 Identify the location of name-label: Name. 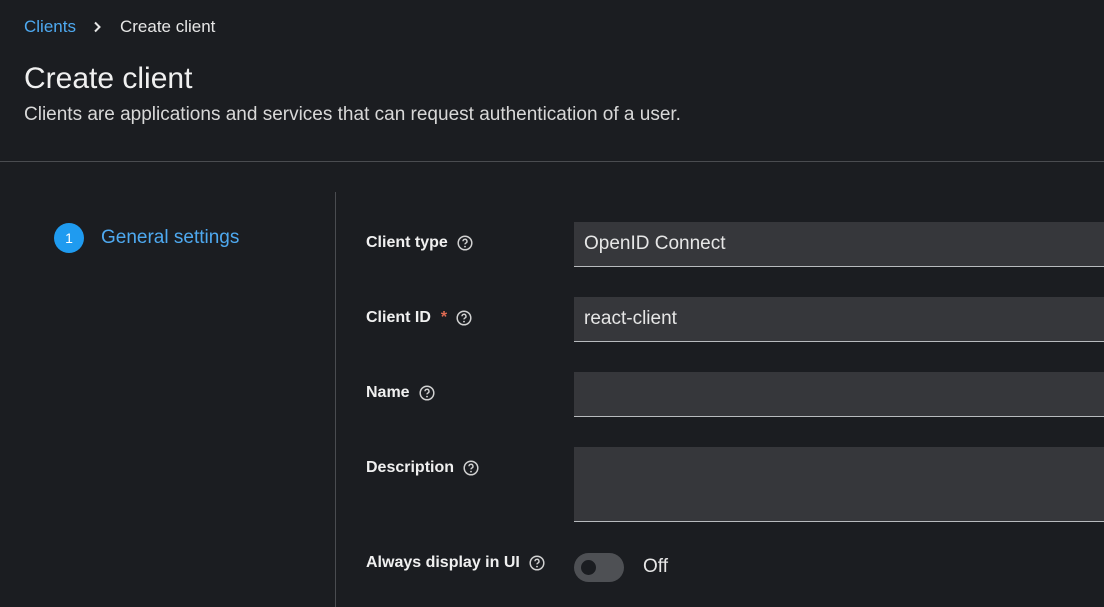
(400, 393).